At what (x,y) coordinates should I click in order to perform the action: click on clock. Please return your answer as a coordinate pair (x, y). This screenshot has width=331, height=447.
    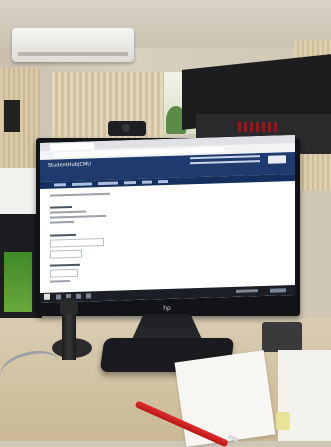
    Looking at the image, I should click on (278, 290).